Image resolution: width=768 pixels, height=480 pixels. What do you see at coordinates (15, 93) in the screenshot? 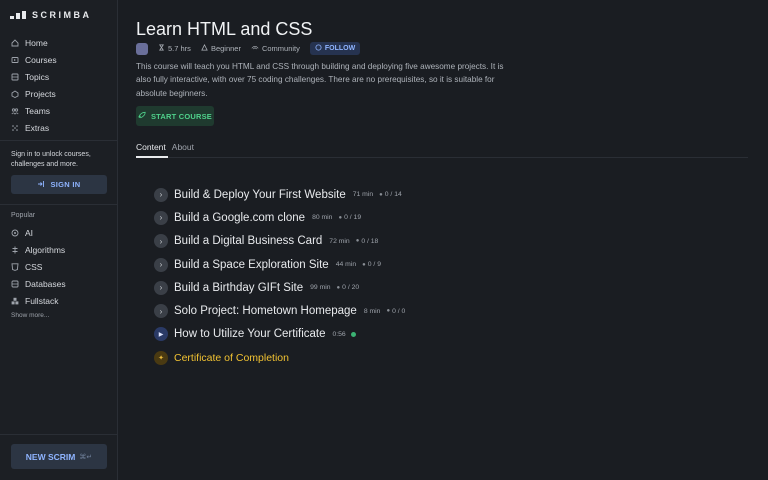
I see `projects-icon` at bounding box center [15, 93].